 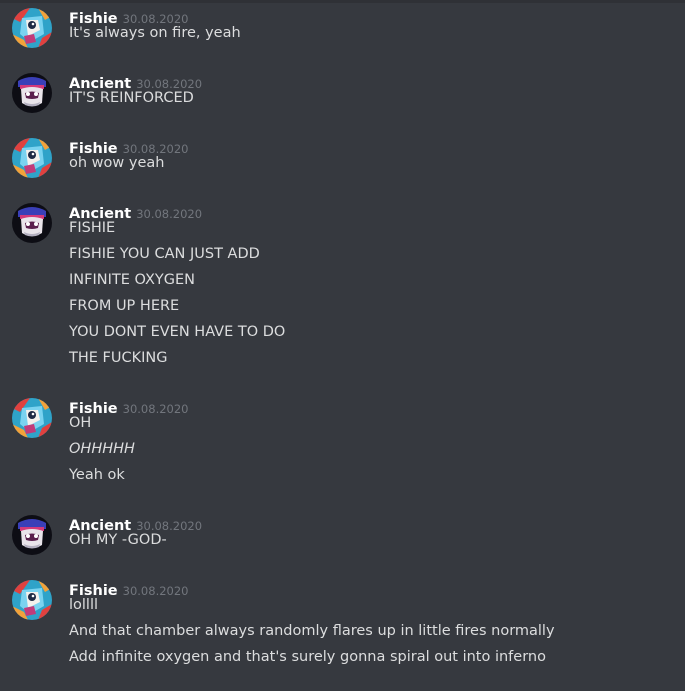 I want to click on message-body: It's always on fire, yeah, so click(x=155, y=33).